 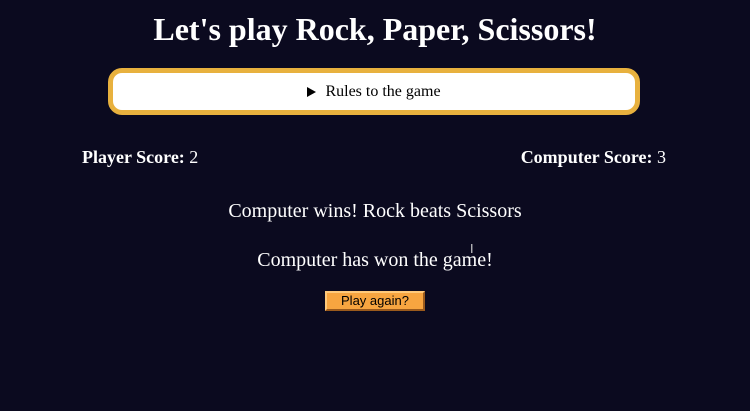 What do you see at coordinates (375, 211) in the screenshot?
I see `round-result-message: Computer wins! Rock beats Scissors` at bounding box center [375, 211].